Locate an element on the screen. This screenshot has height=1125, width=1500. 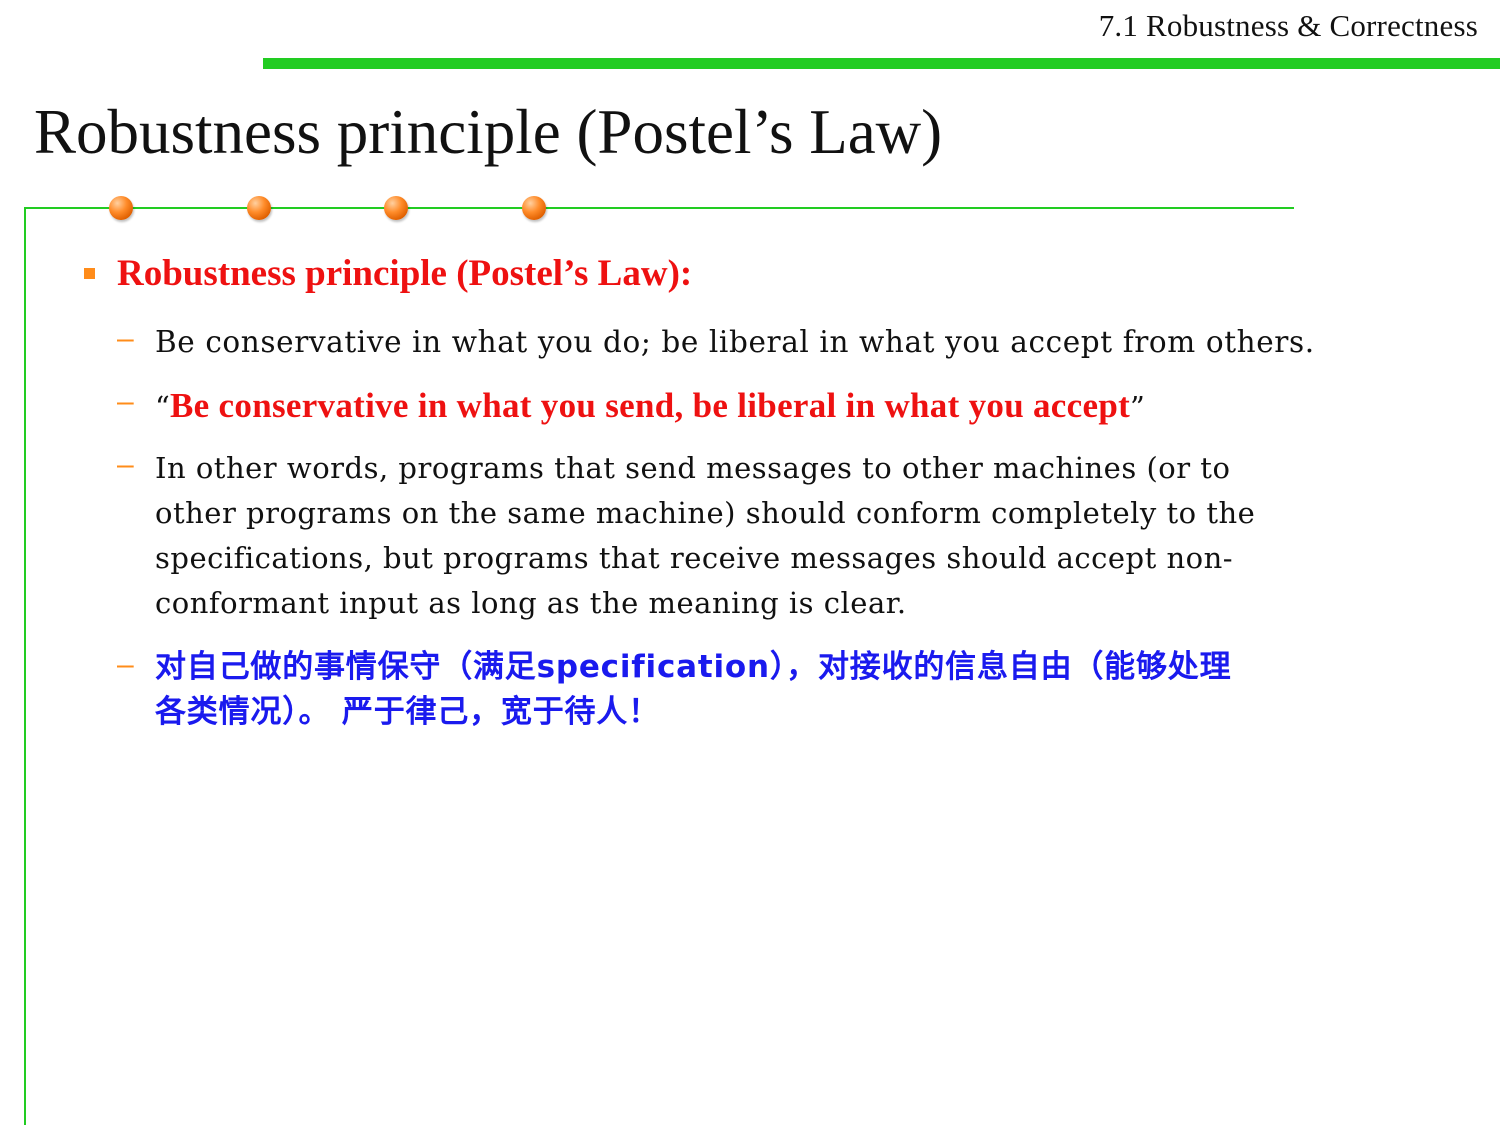
bullet-square-icon is located at coordinates (89, 273).